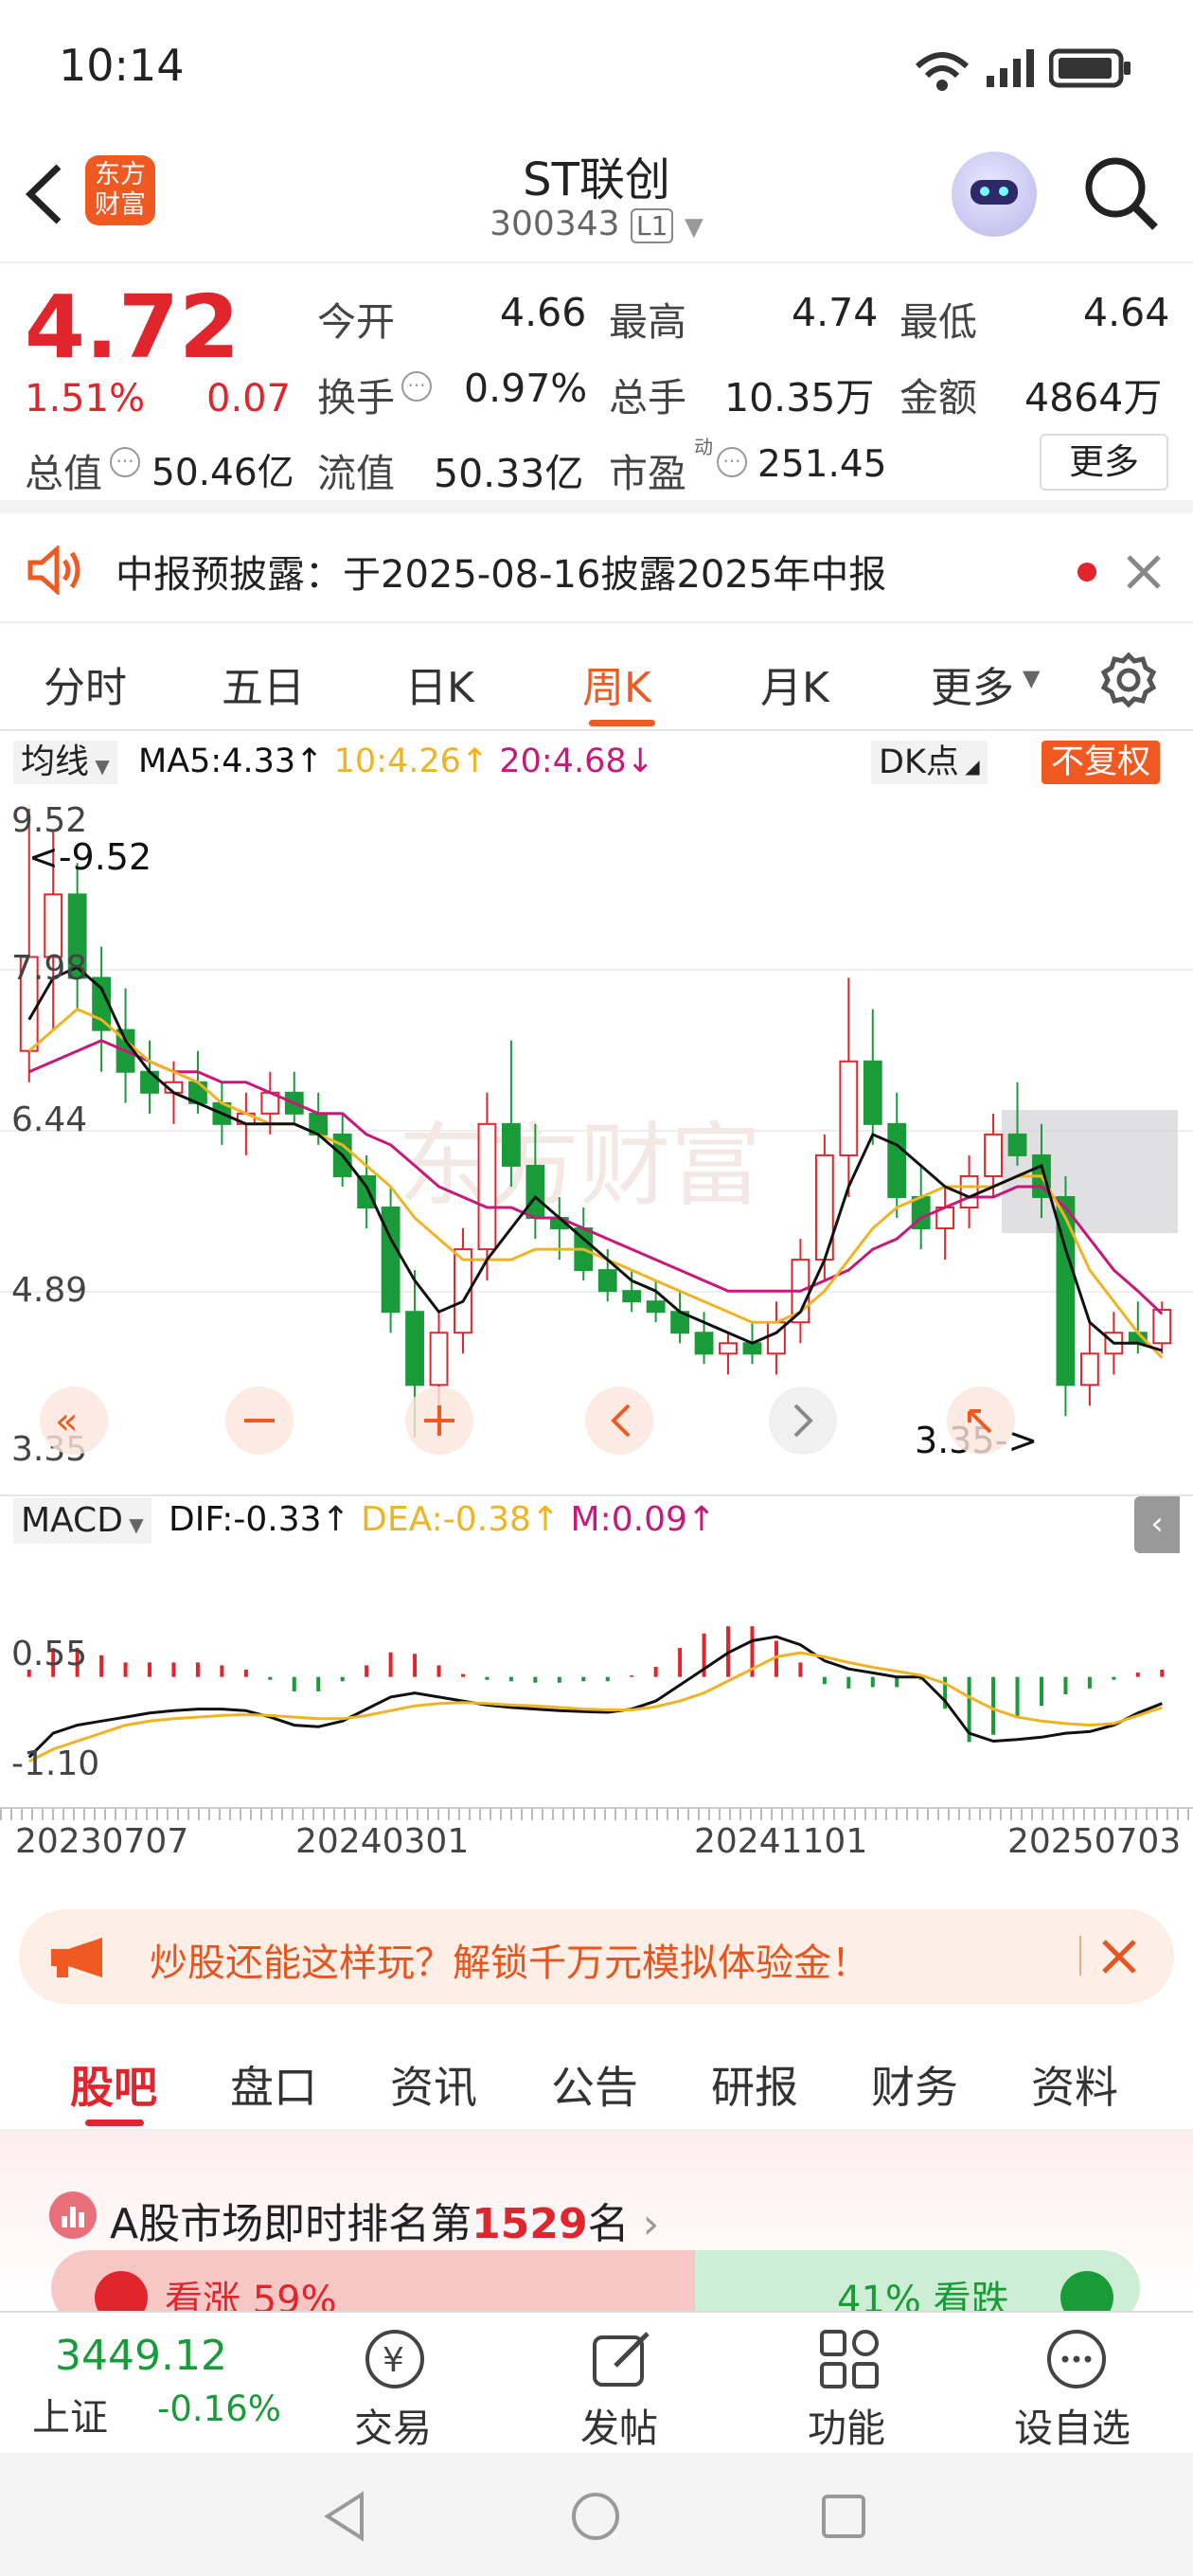 Image resolution: width=1193 pixels, height=2576 pixels. I want to click on eastmoney-logo: 东方 财富, so click(120, 190).